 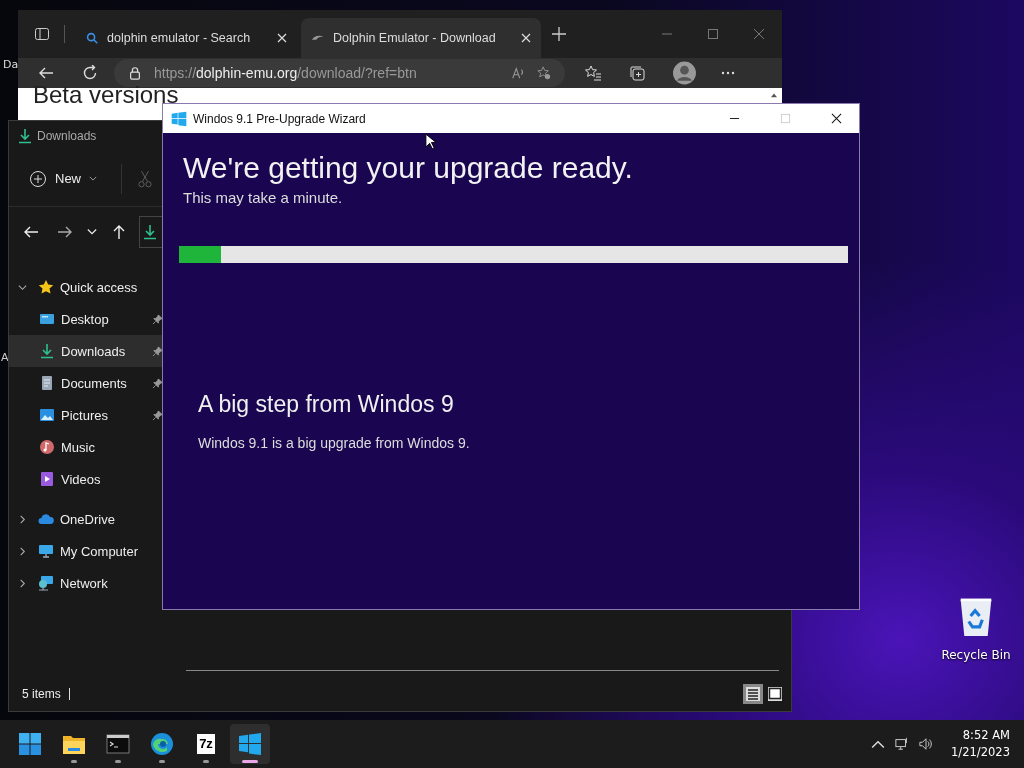 I want to click on desktop-icon-label: Da, so click(x=11, y=64).